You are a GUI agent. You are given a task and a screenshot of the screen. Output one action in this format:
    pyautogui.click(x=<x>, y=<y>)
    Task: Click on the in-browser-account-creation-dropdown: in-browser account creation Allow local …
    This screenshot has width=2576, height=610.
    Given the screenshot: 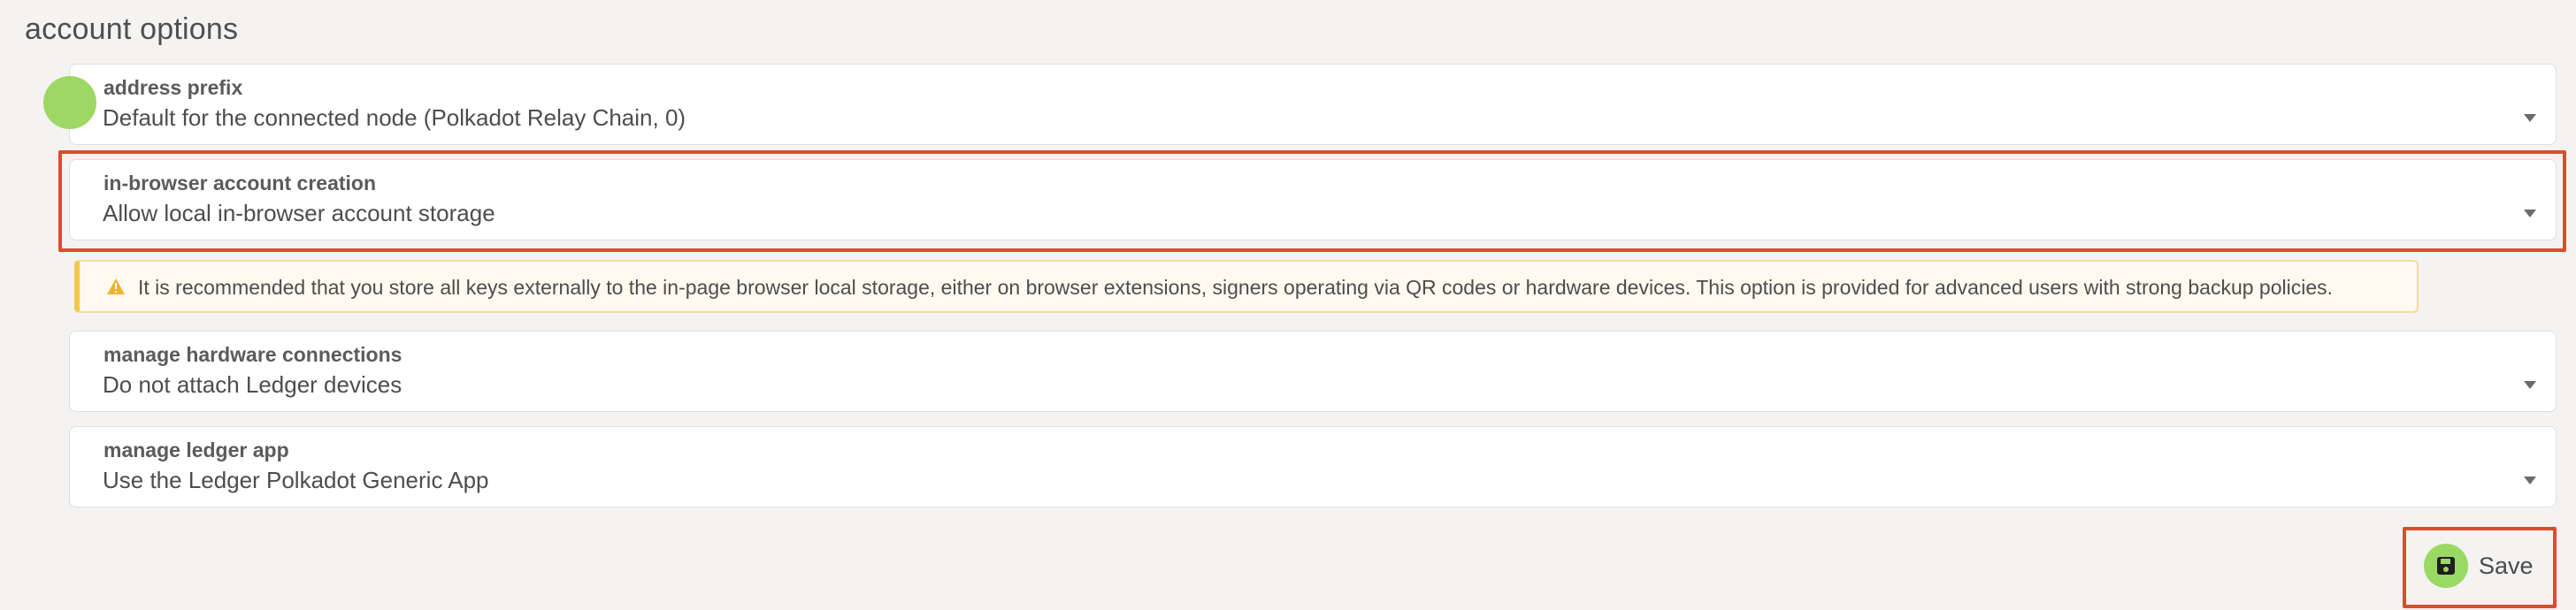 What is the action you would take?
    pyautogui.click(x=1313, y=199)
    